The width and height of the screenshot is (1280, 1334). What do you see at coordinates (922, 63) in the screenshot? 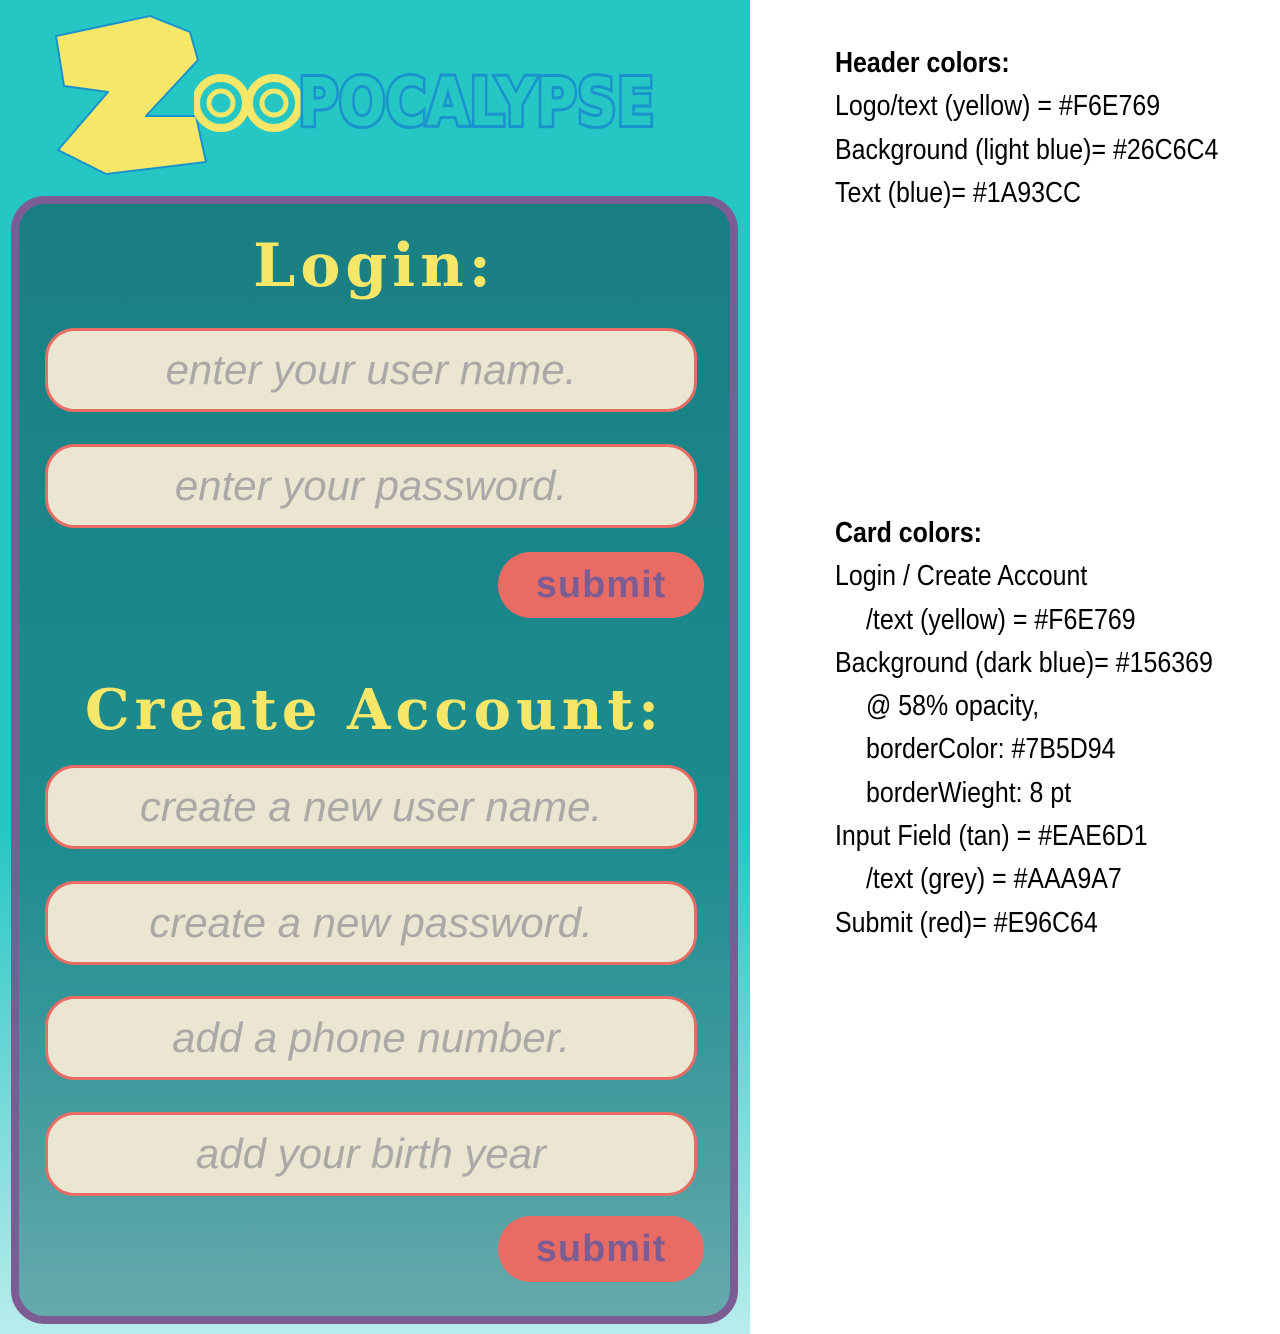
I see `header-notes-title: Header colors:` at bounding box center [922, 63].